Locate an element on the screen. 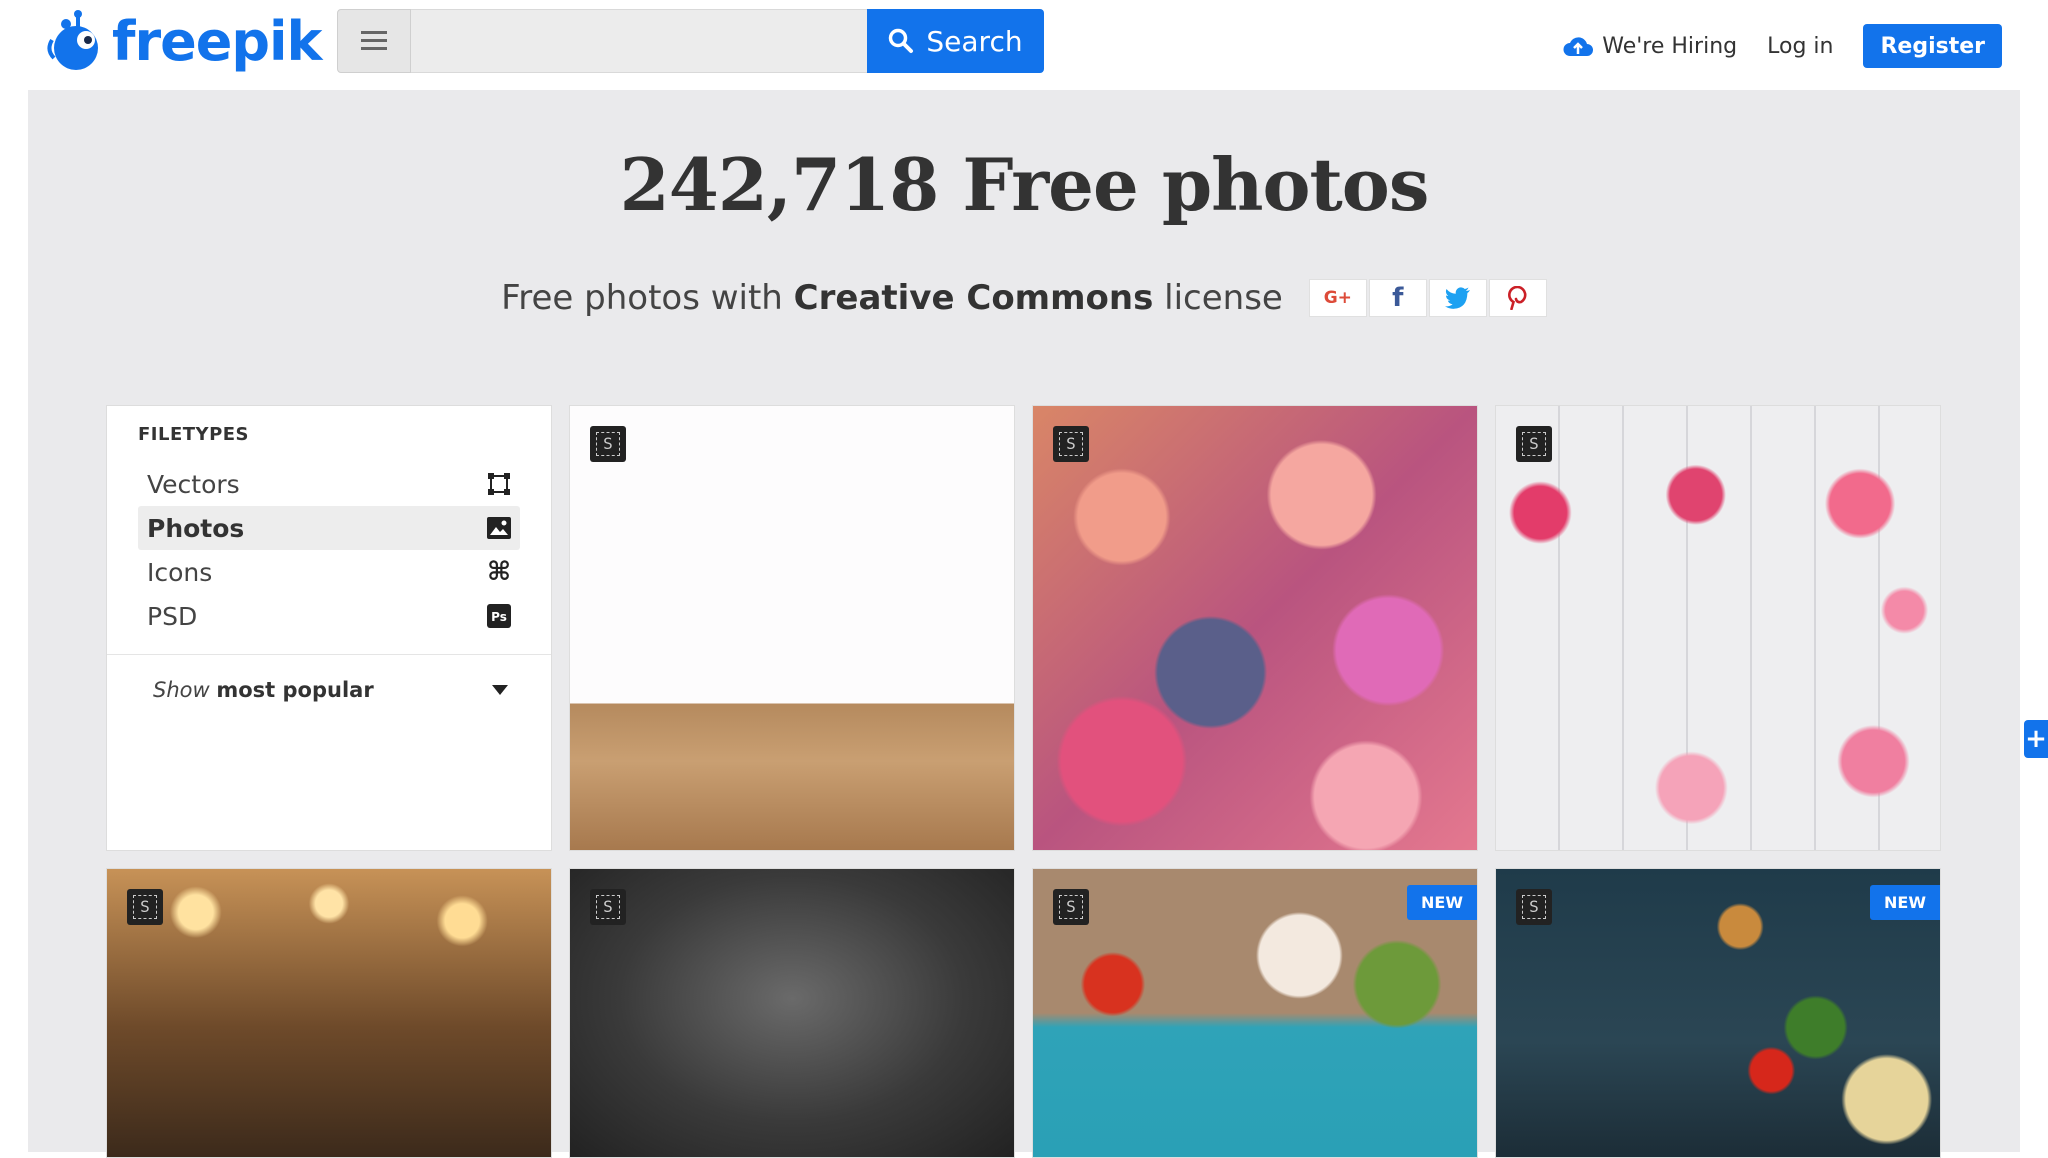  hamburger-icon is located at coordinates (374, 40).